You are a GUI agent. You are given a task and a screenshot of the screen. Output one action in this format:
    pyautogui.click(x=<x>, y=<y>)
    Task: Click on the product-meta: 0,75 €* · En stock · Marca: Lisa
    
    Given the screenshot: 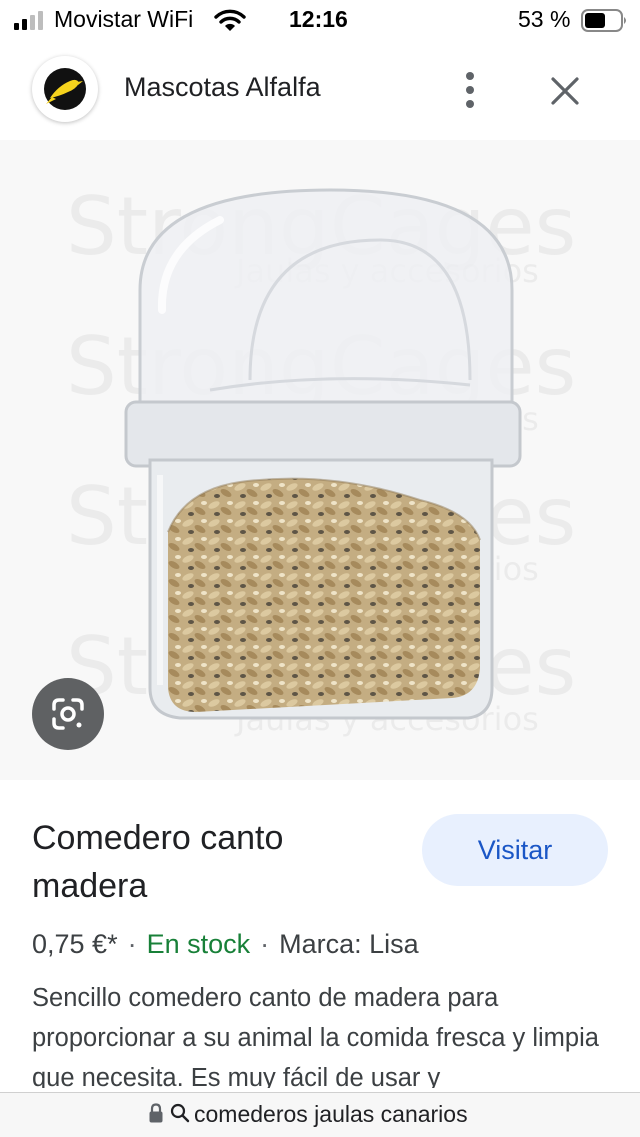 What is the action you would take?
    pyautogui.click(x=225, y=944)
    